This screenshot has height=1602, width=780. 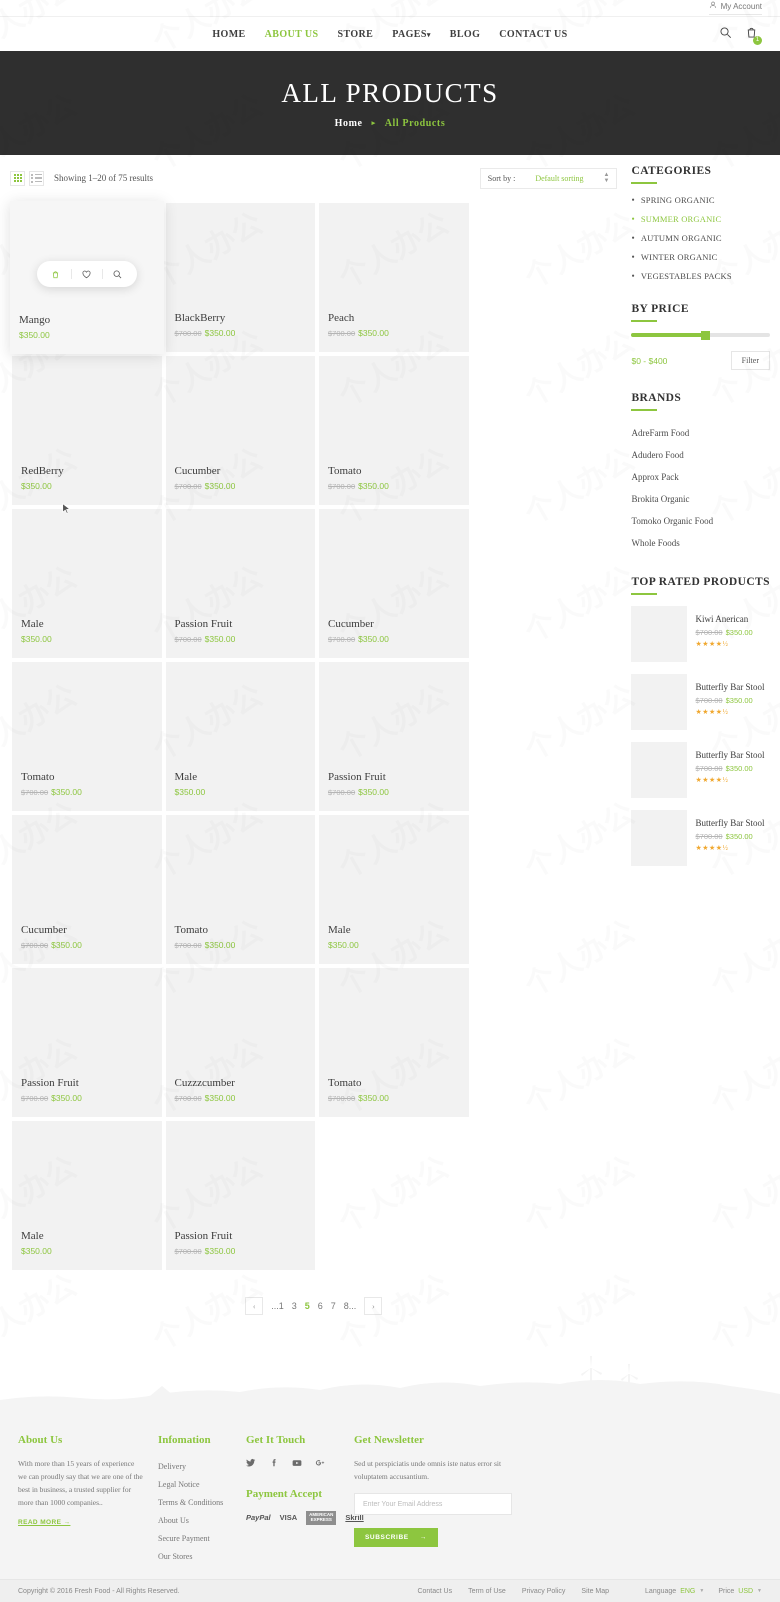 I want to click on price-currency-selector: Price USD ▼, so click(x=740, y=1591).